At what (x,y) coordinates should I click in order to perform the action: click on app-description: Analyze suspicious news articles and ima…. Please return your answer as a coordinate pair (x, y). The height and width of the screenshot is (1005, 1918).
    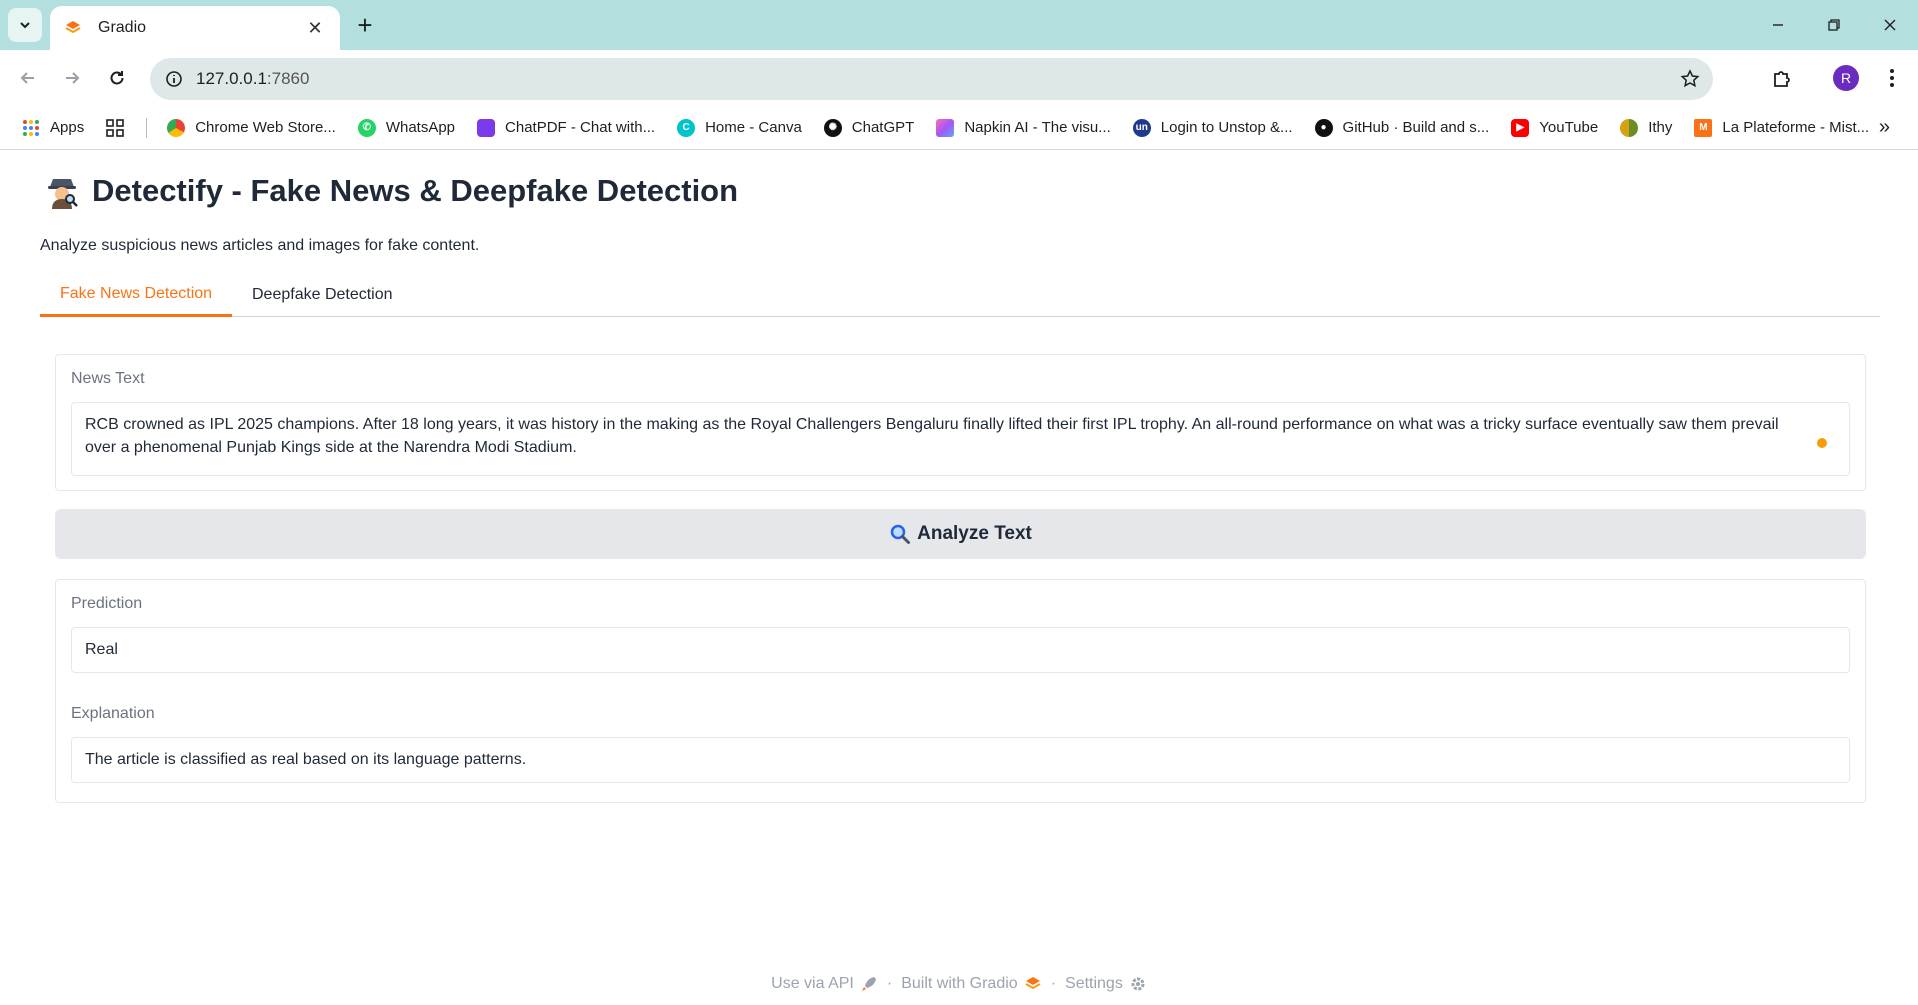
    Looking at the image, I should click on (260, 245).